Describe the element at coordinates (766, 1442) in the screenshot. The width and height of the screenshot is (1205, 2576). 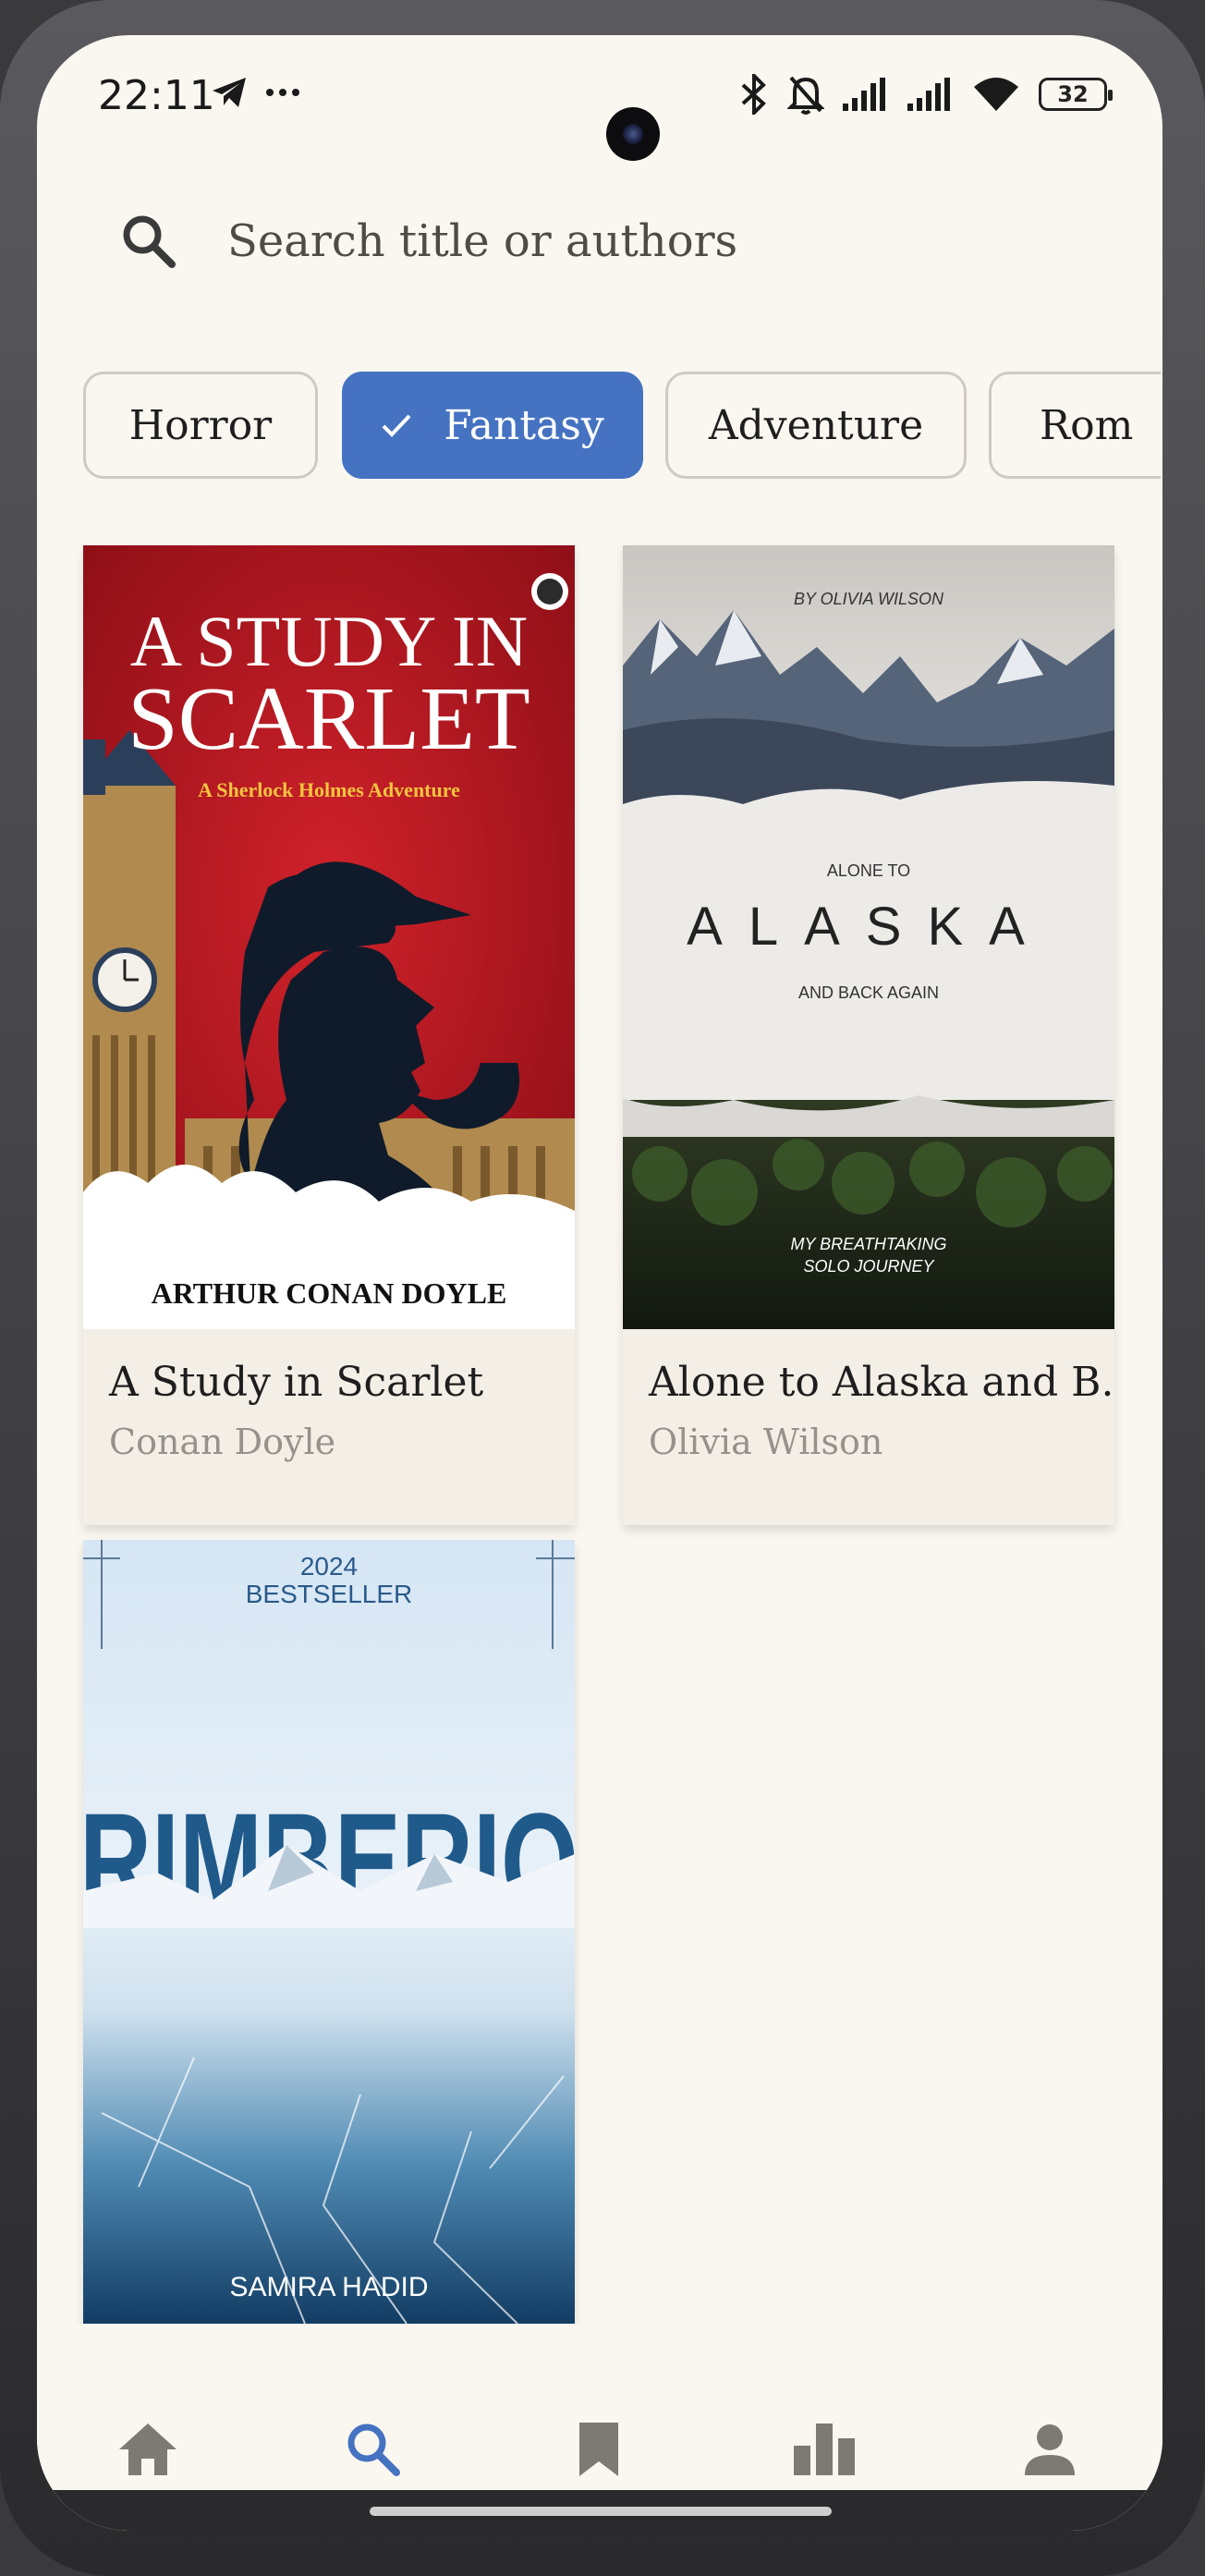
I see `book-author: Olivia Wilson` at that location.